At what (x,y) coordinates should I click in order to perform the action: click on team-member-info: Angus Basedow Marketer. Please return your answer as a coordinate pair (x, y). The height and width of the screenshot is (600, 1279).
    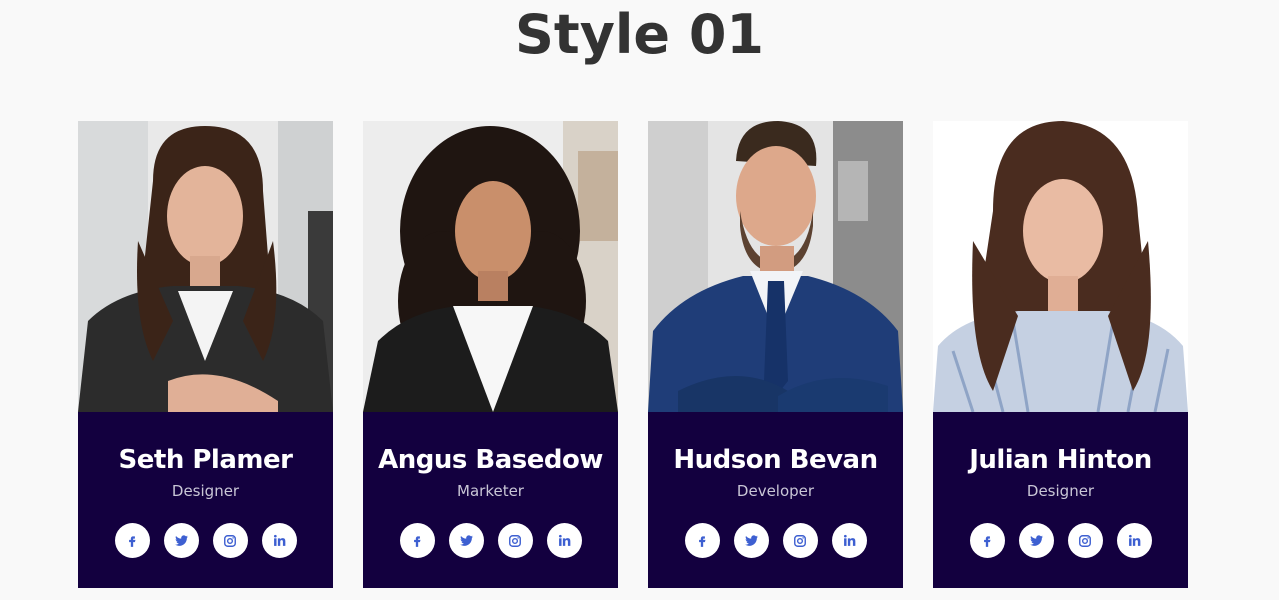
    Looking at the image, I should click on (490, 500).